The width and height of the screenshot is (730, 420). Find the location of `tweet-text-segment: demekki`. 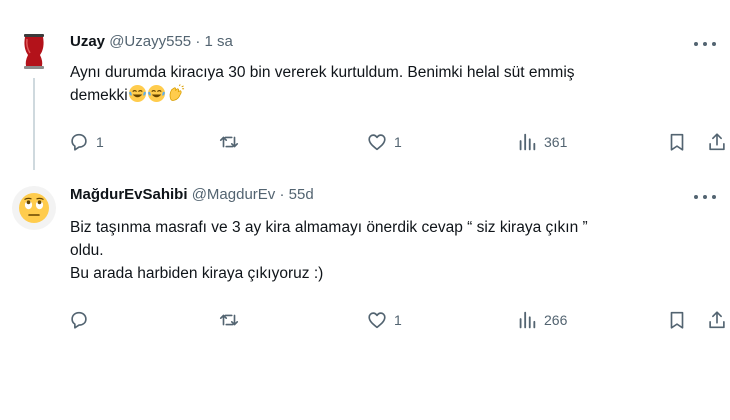

tweet-text-segment: demekki is located at coordinates (99, 95).